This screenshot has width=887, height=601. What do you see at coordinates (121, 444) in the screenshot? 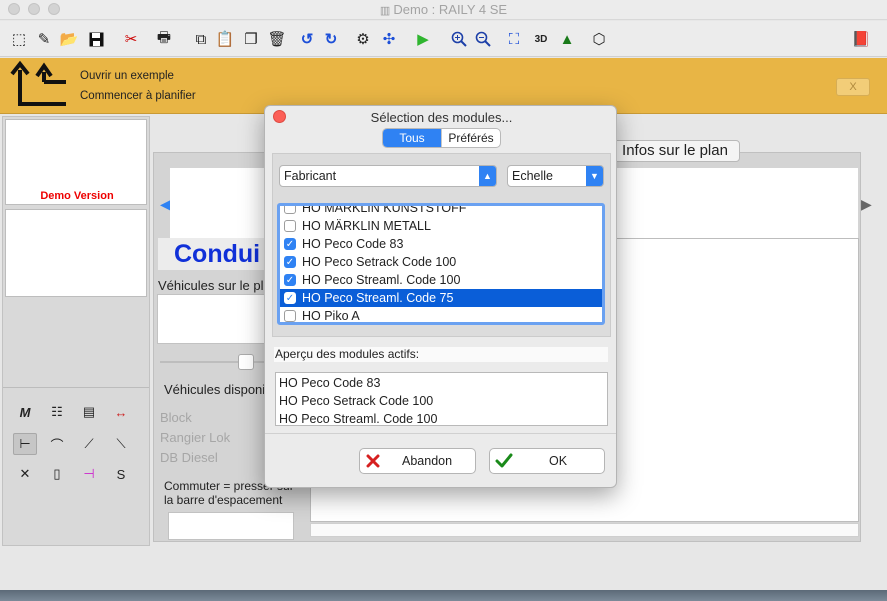
I see `switch-right-icon: ⟍` at bounding box center [121, 444].